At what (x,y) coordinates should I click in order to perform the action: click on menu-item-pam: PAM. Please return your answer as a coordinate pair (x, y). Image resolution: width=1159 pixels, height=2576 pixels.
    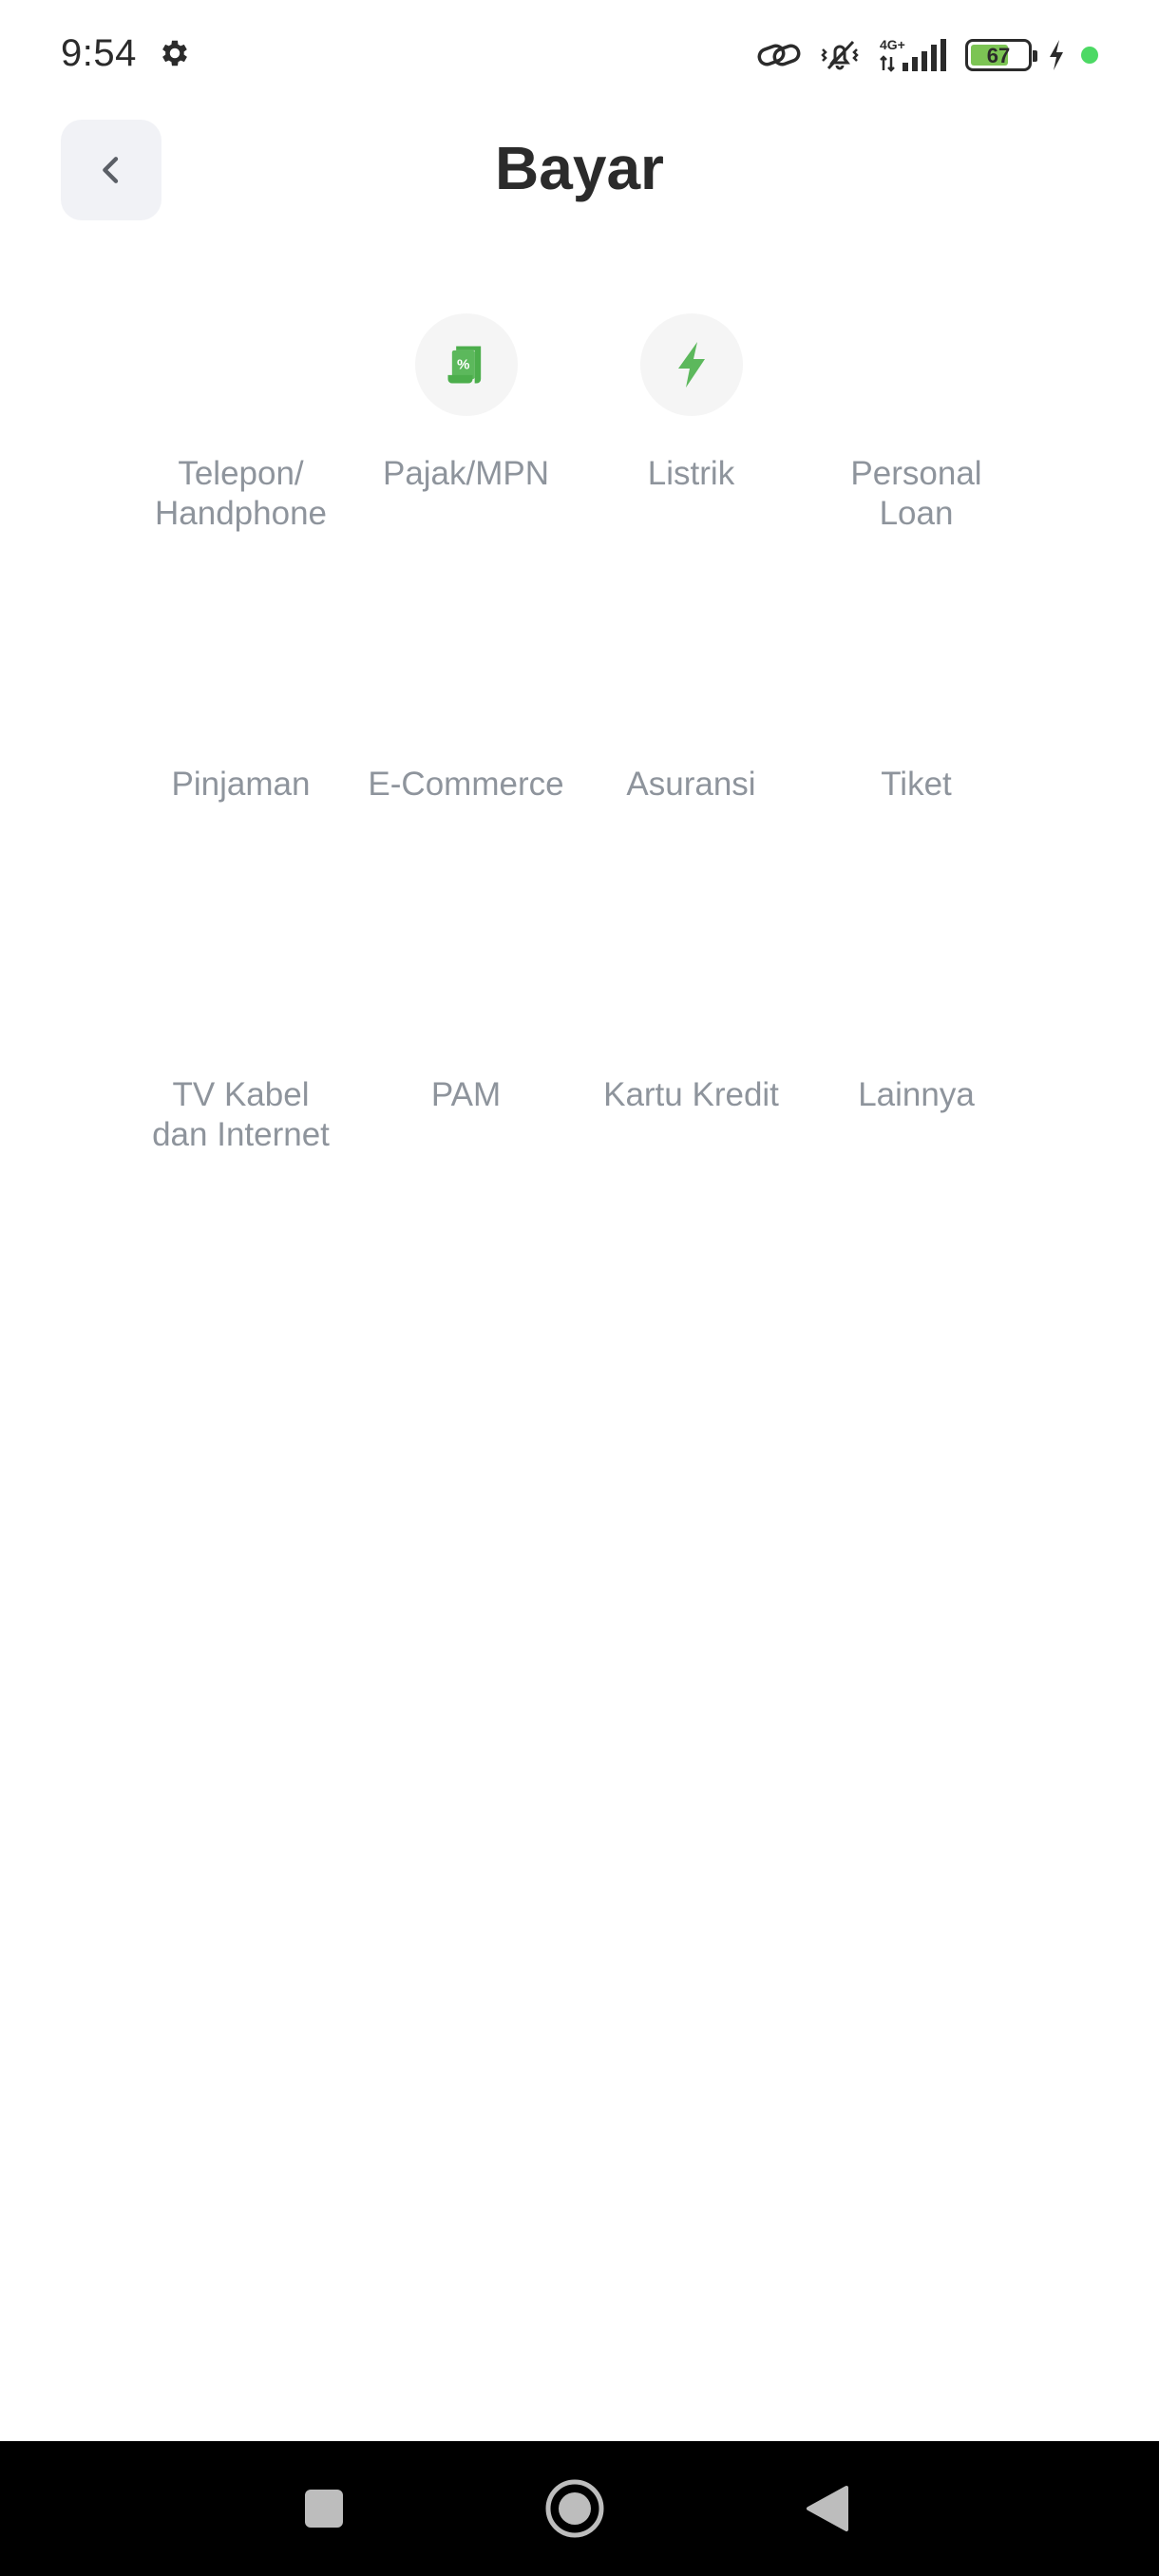
    Looking at the image, I should click on (466, 1090).